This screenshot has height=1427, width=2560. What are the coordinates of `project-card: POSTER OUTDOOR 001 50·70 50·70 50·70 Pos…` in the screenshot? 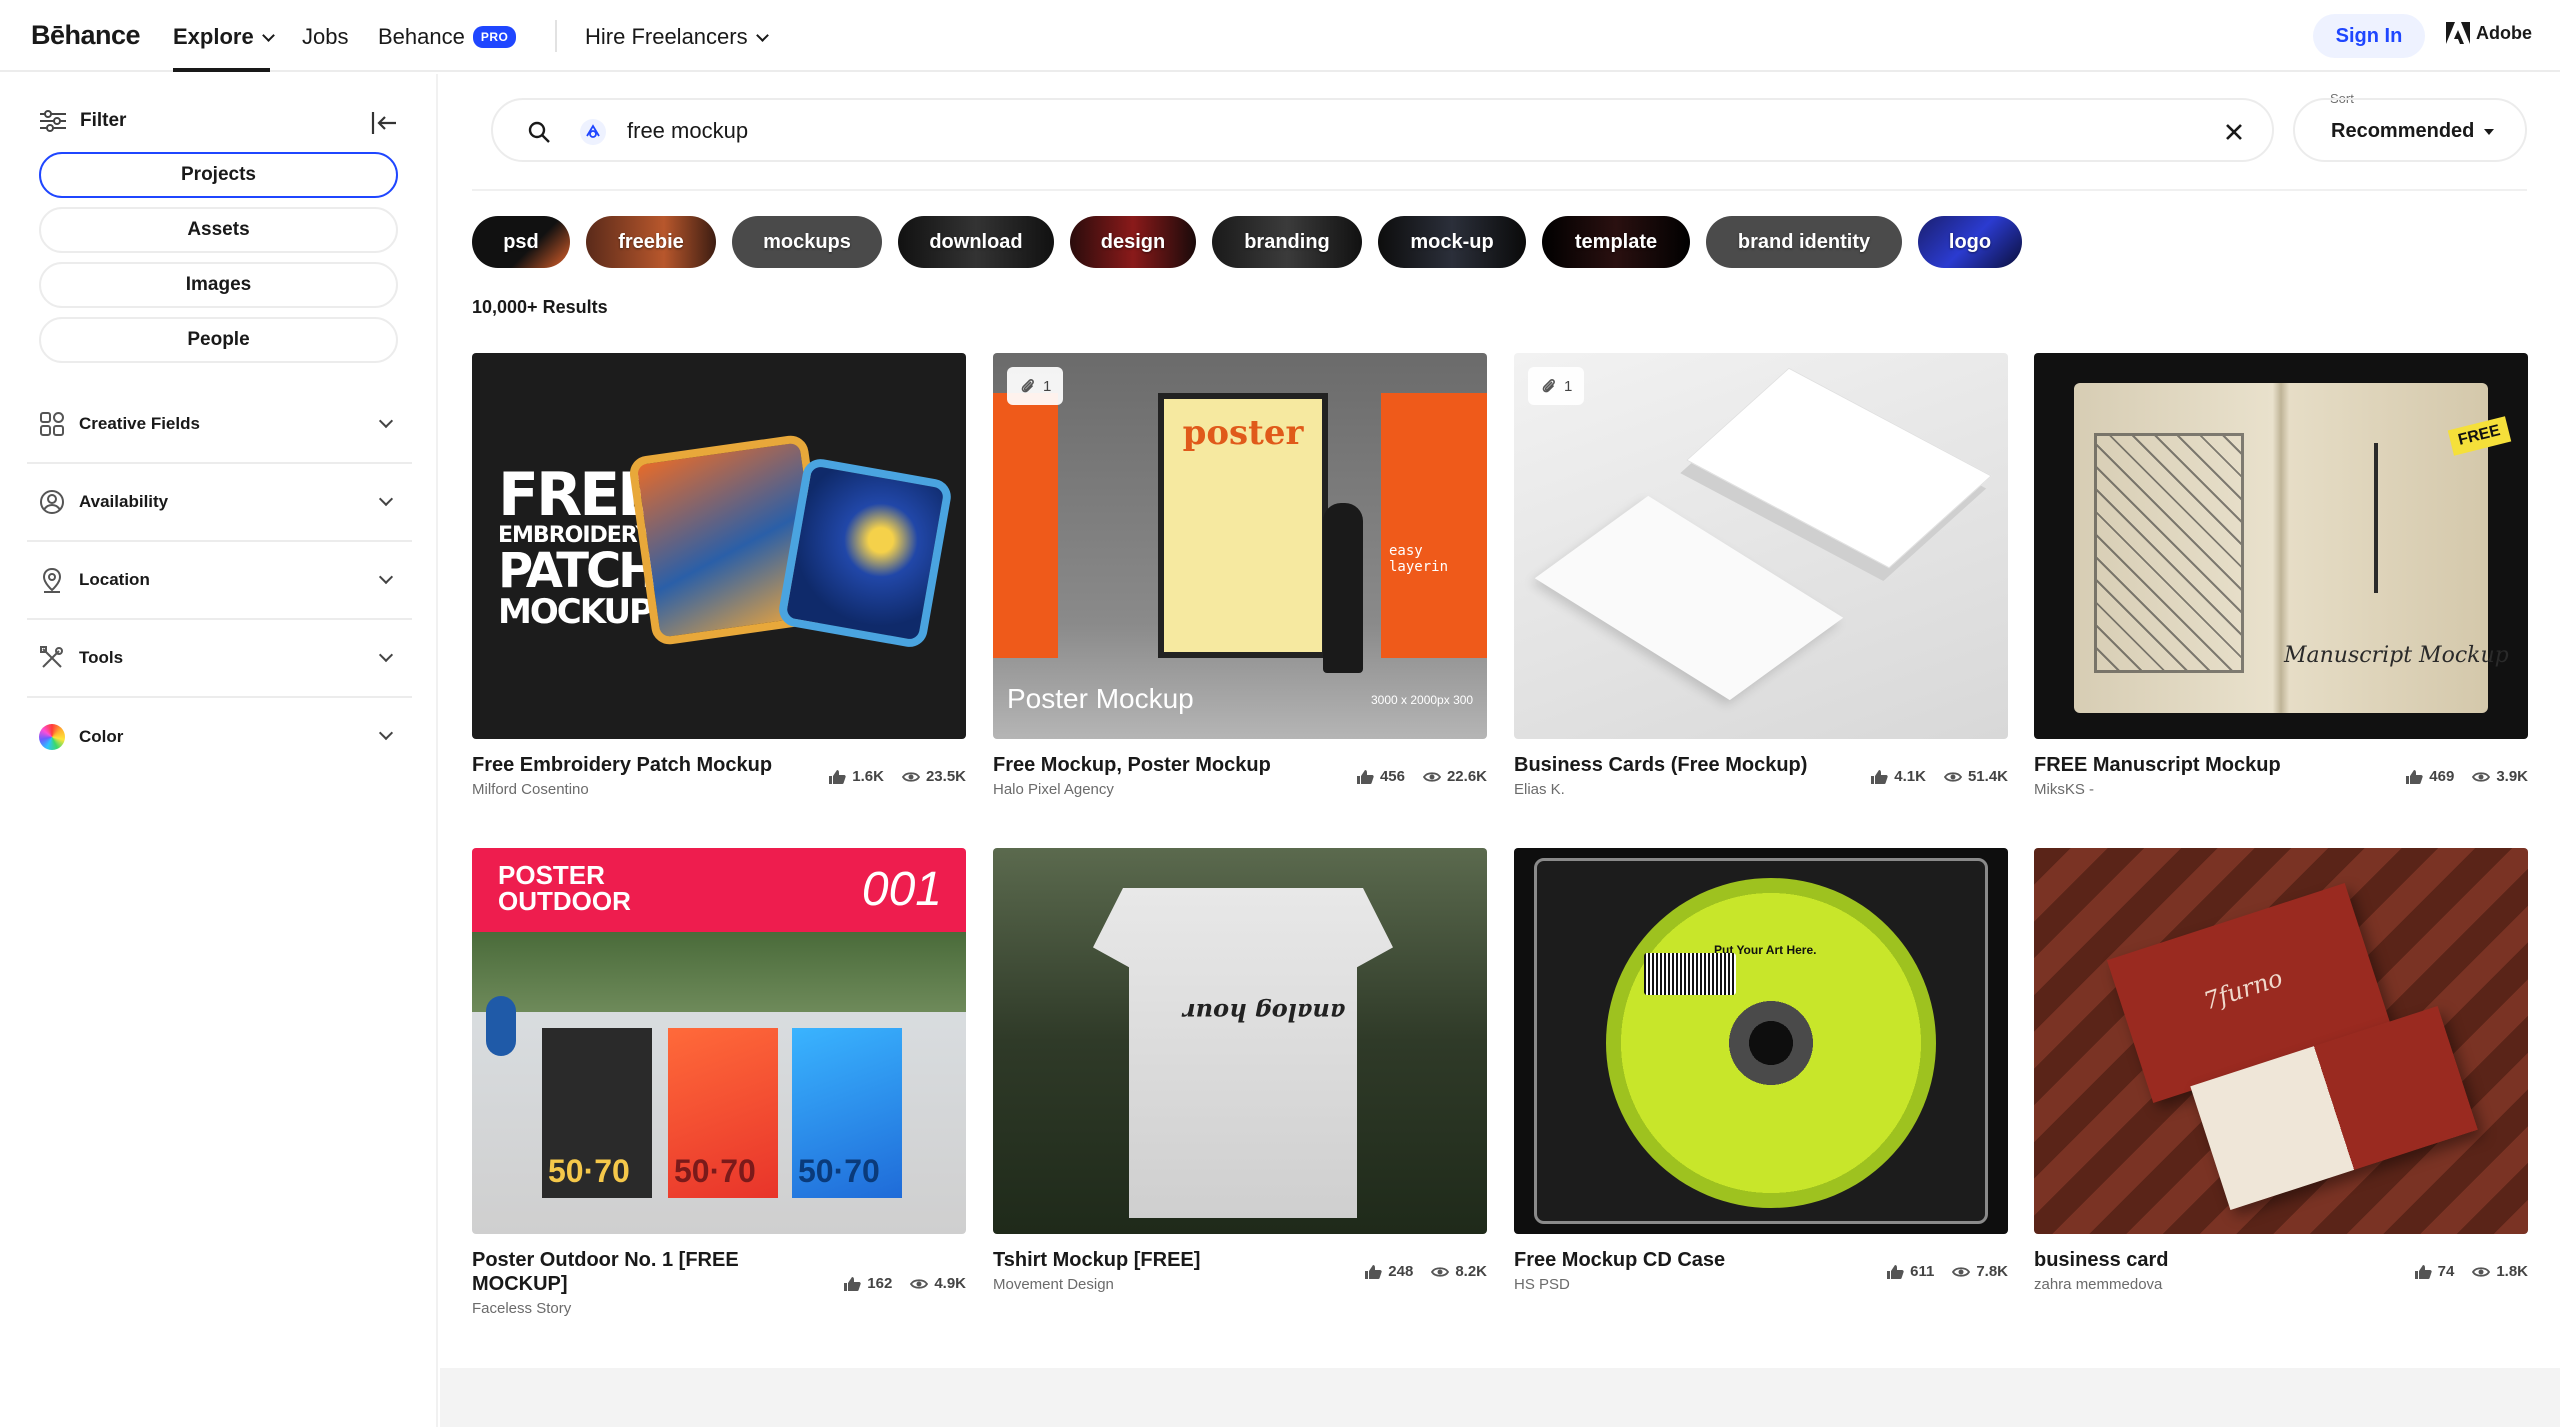 It's located at (719, 1082).